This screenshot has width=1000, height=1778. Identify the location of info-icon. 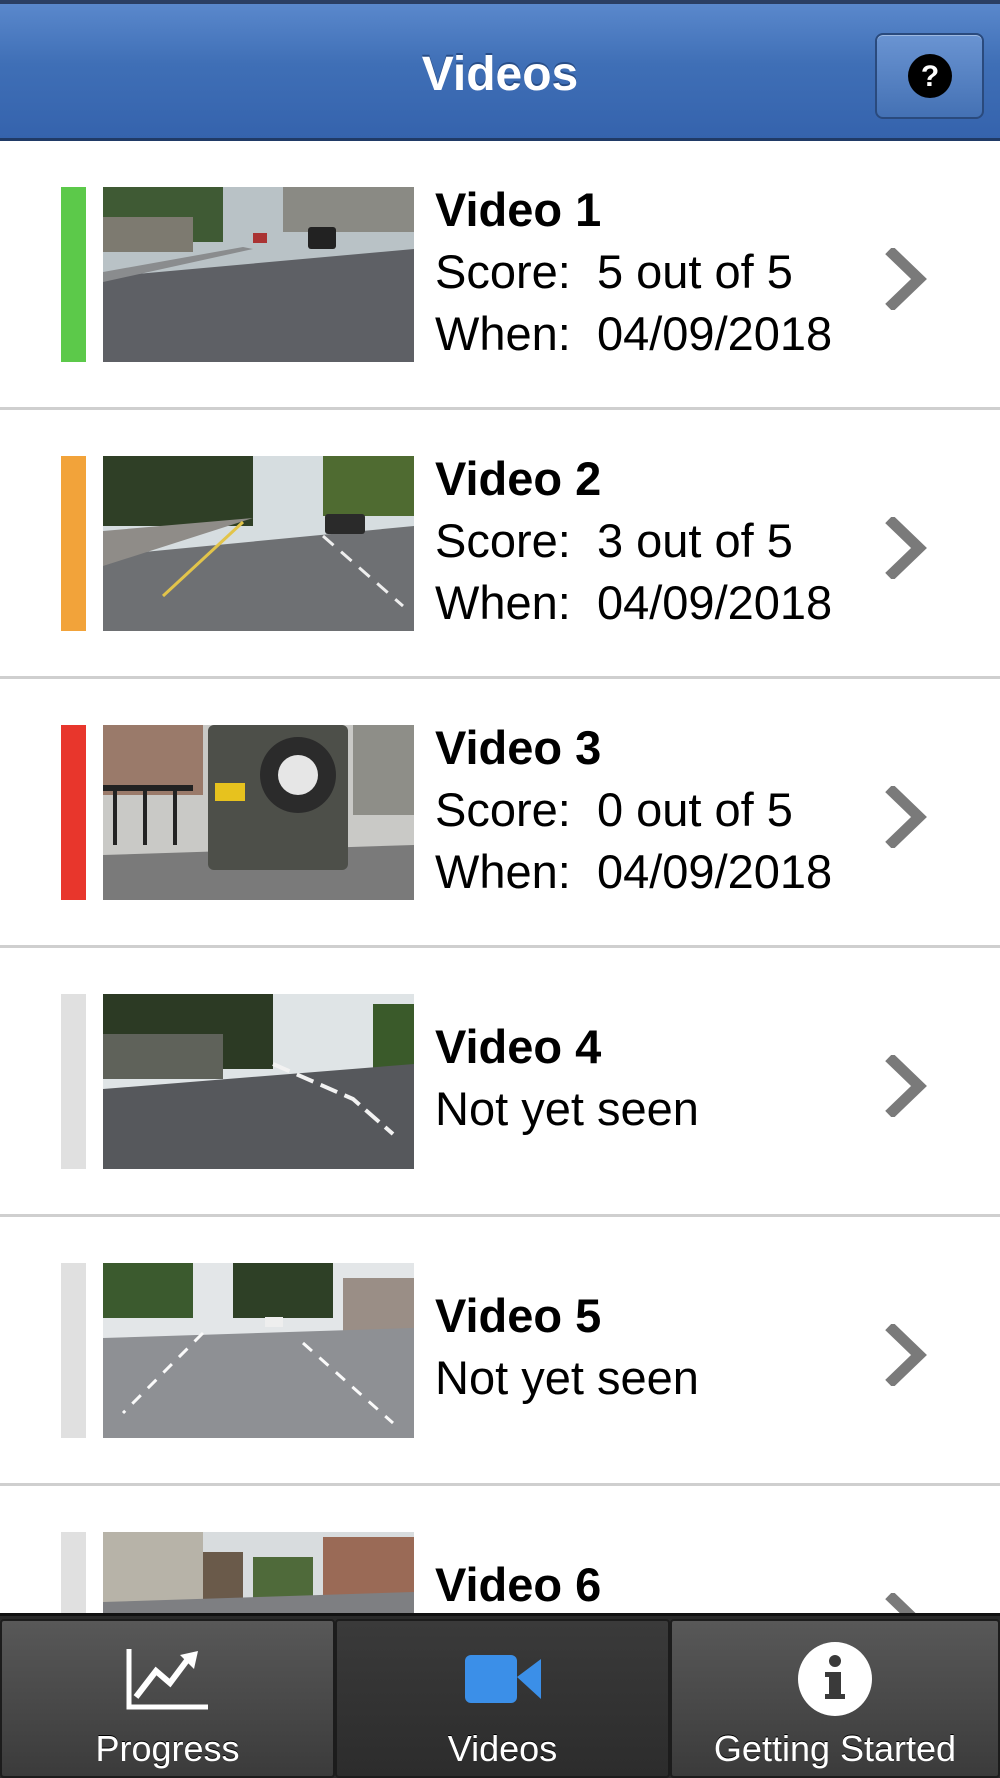
(835, 1679).